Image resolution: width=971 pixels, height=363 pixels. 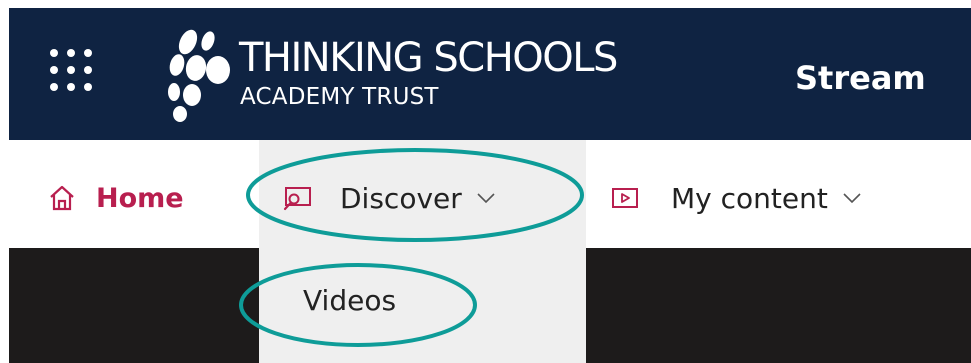 What do you see at coordinates (339, 97) in the screenshot?
I see `brand-subtitle: ACADEMY TRUST` at bounding box center [339, 97].